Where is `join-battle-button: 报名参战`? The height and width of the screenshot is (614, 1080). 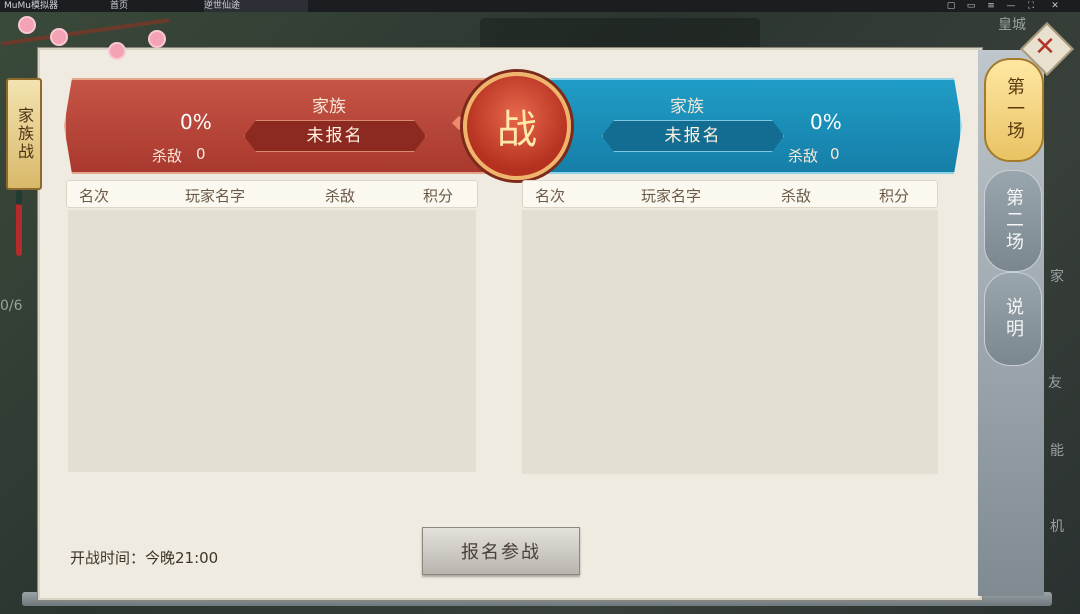 join-battle-button: 报名参战 is located at coordinates (501, 551).